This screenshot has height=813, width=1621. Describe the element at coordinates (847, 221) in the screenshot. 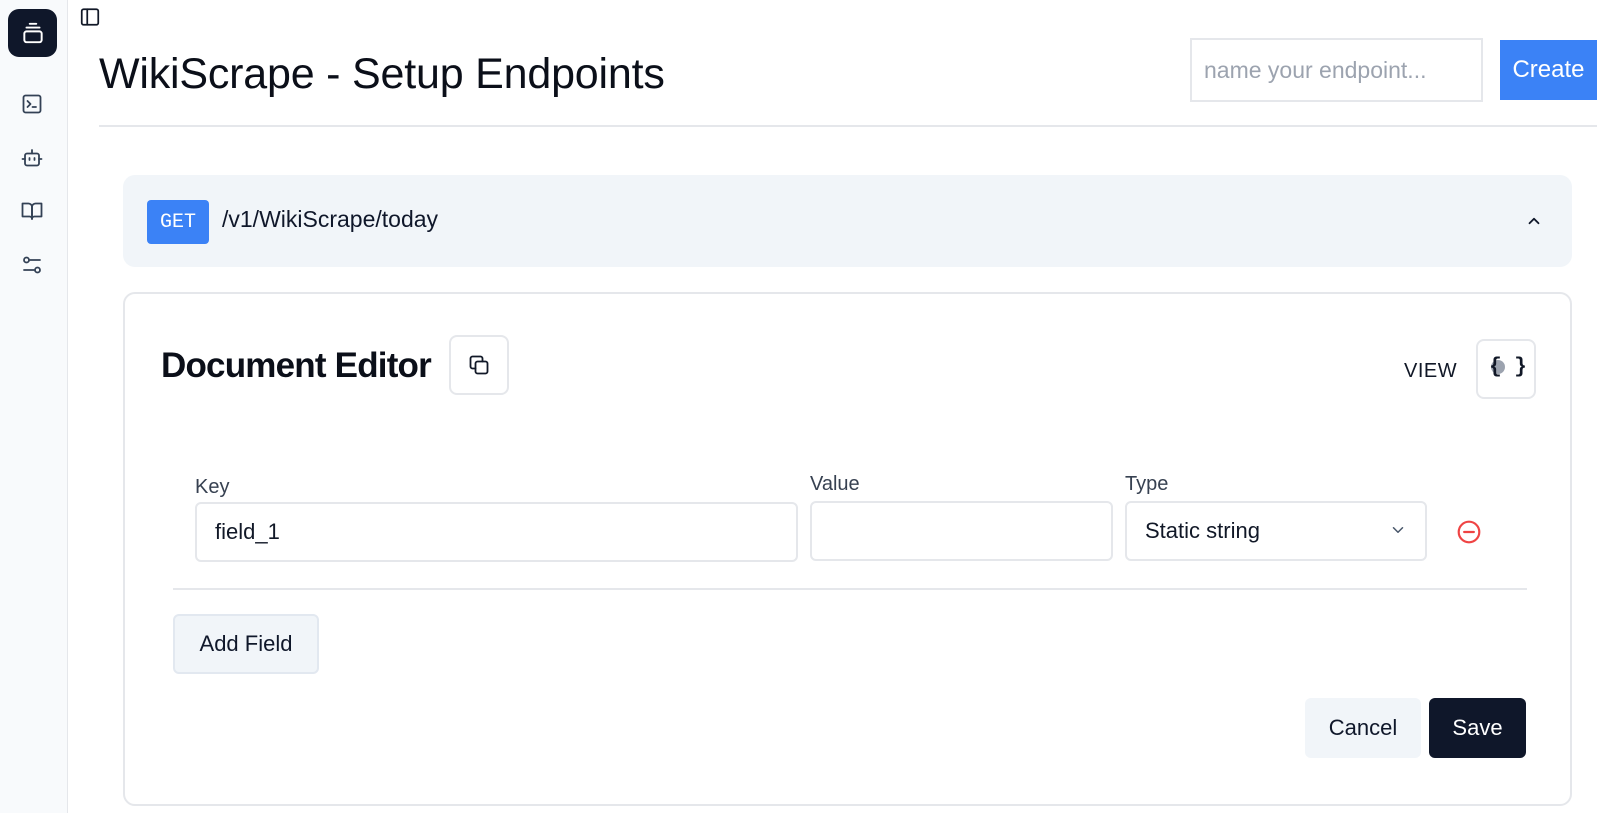

I see `endpoint-accordion-header: GET /v1/WikiScrape/today` at that location.